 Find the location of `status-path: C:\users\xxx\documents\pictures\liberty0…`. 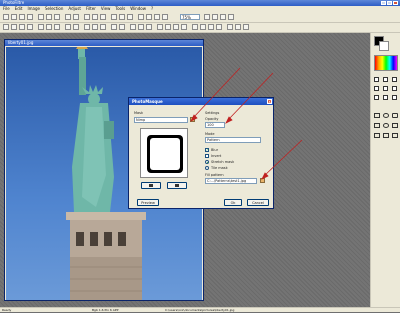

status-path: C:\users\xxx\documents\pictures\liberty0… is located at coordinates (200, 310).